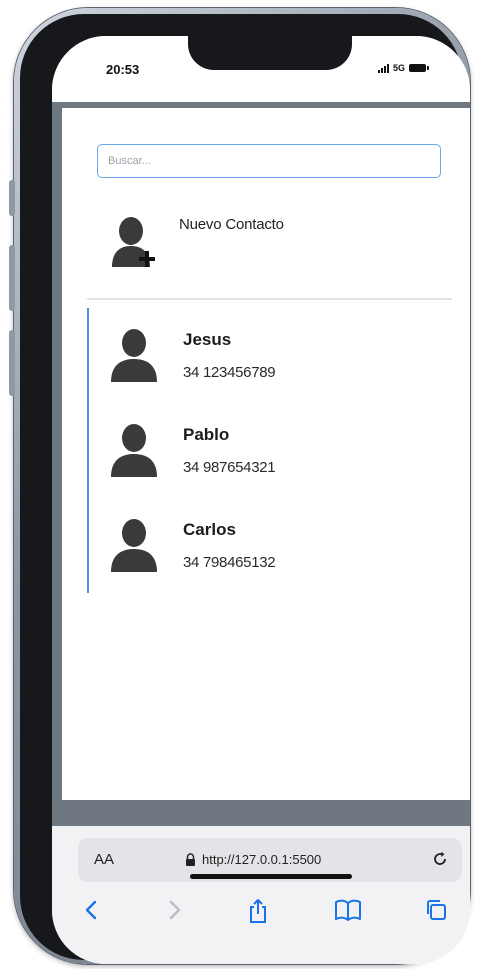 This screenshot has width=478, height=969. What do you see at coordinates (104, 859) in the screenshot?
I see `text-size-button: AA` at bounding box center [104, 859].